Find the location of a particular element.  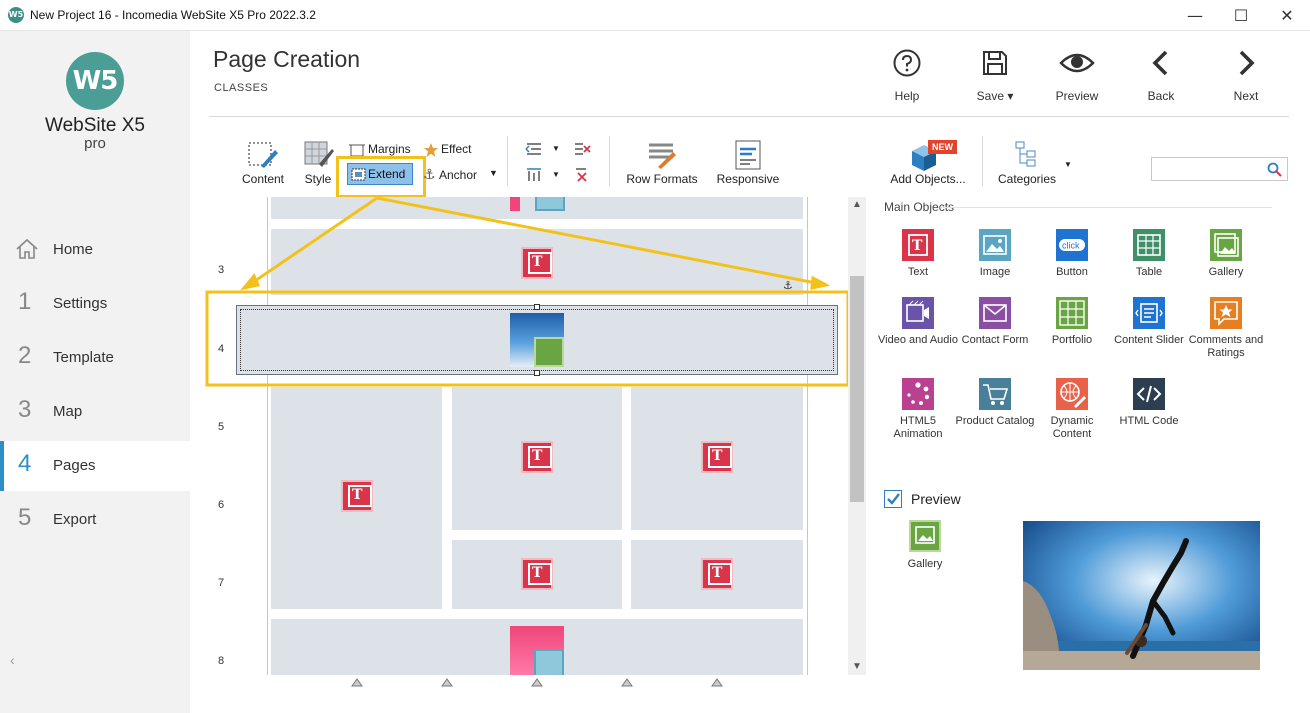

html-code-icon is located at coordinates (1149, 394).